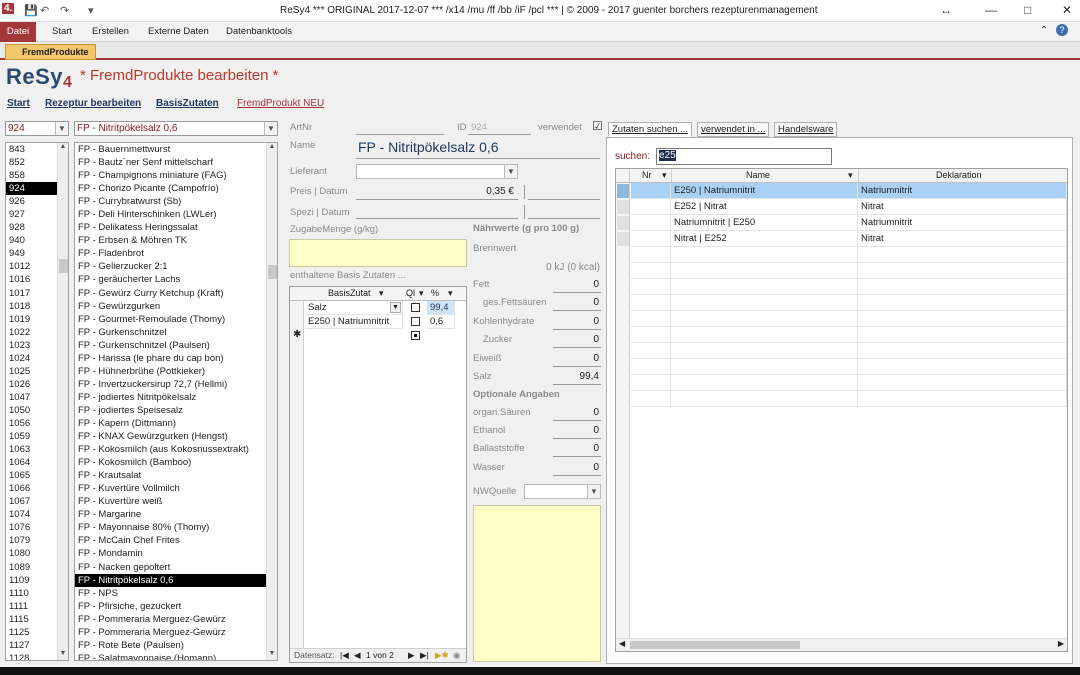 Image resolution: width=1080 pixels, height=675 pixels. I want to click on product-list-item: FP - Kuvertüre Vollmilch, so click(176, 488).